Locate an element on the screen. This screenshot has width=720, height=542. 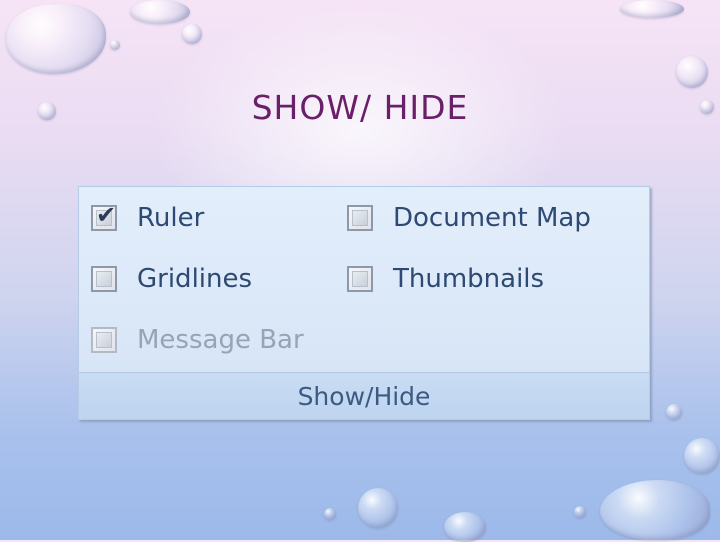
slide-title: SHOW/ HIDE is located at coordinates (360, 107).